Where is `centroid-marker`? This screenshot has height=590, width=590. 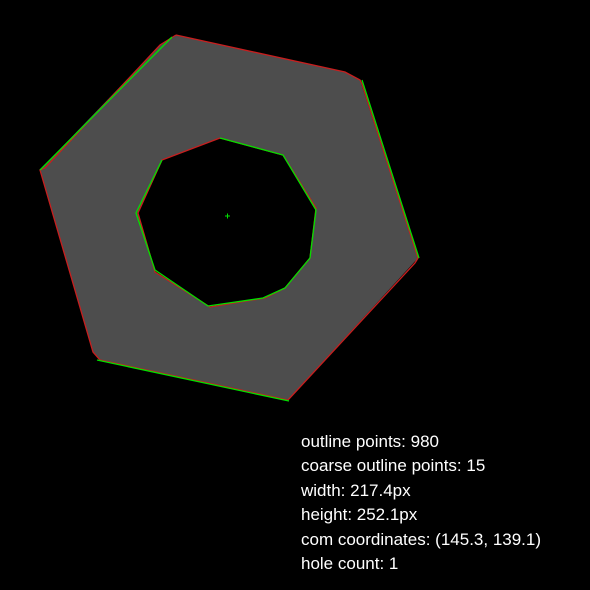 centroid-marker is located at coordinates (227, 216).